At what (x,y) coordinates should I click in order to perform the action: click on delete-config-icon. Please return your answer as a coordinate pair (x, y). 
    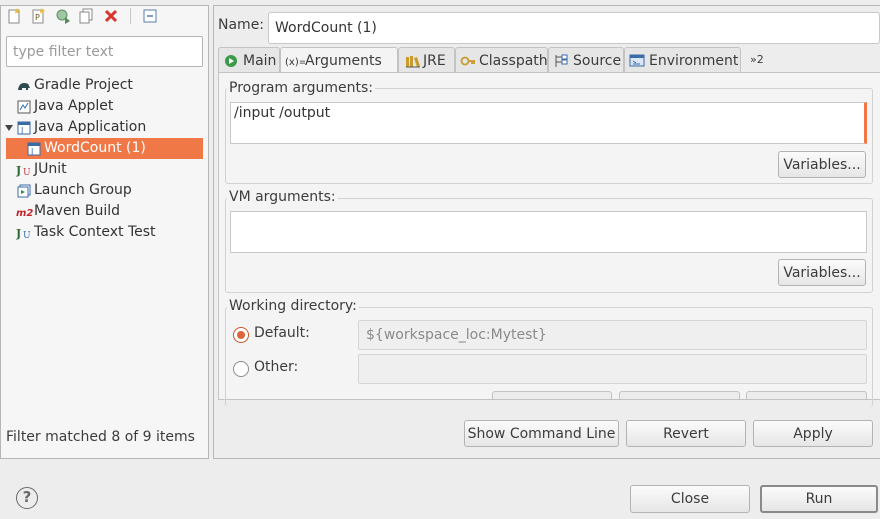
    Looking at the image, I should click on (111, 16).